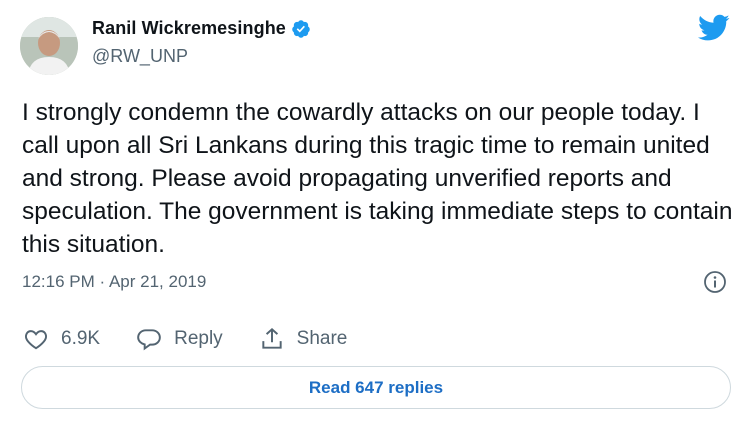 The height and width of the screenshot is (430, 753). What do you see at coordinates (149, 340) in the screenshot?
I see `reply-bubble-icon` at bounding box center [149, 340].